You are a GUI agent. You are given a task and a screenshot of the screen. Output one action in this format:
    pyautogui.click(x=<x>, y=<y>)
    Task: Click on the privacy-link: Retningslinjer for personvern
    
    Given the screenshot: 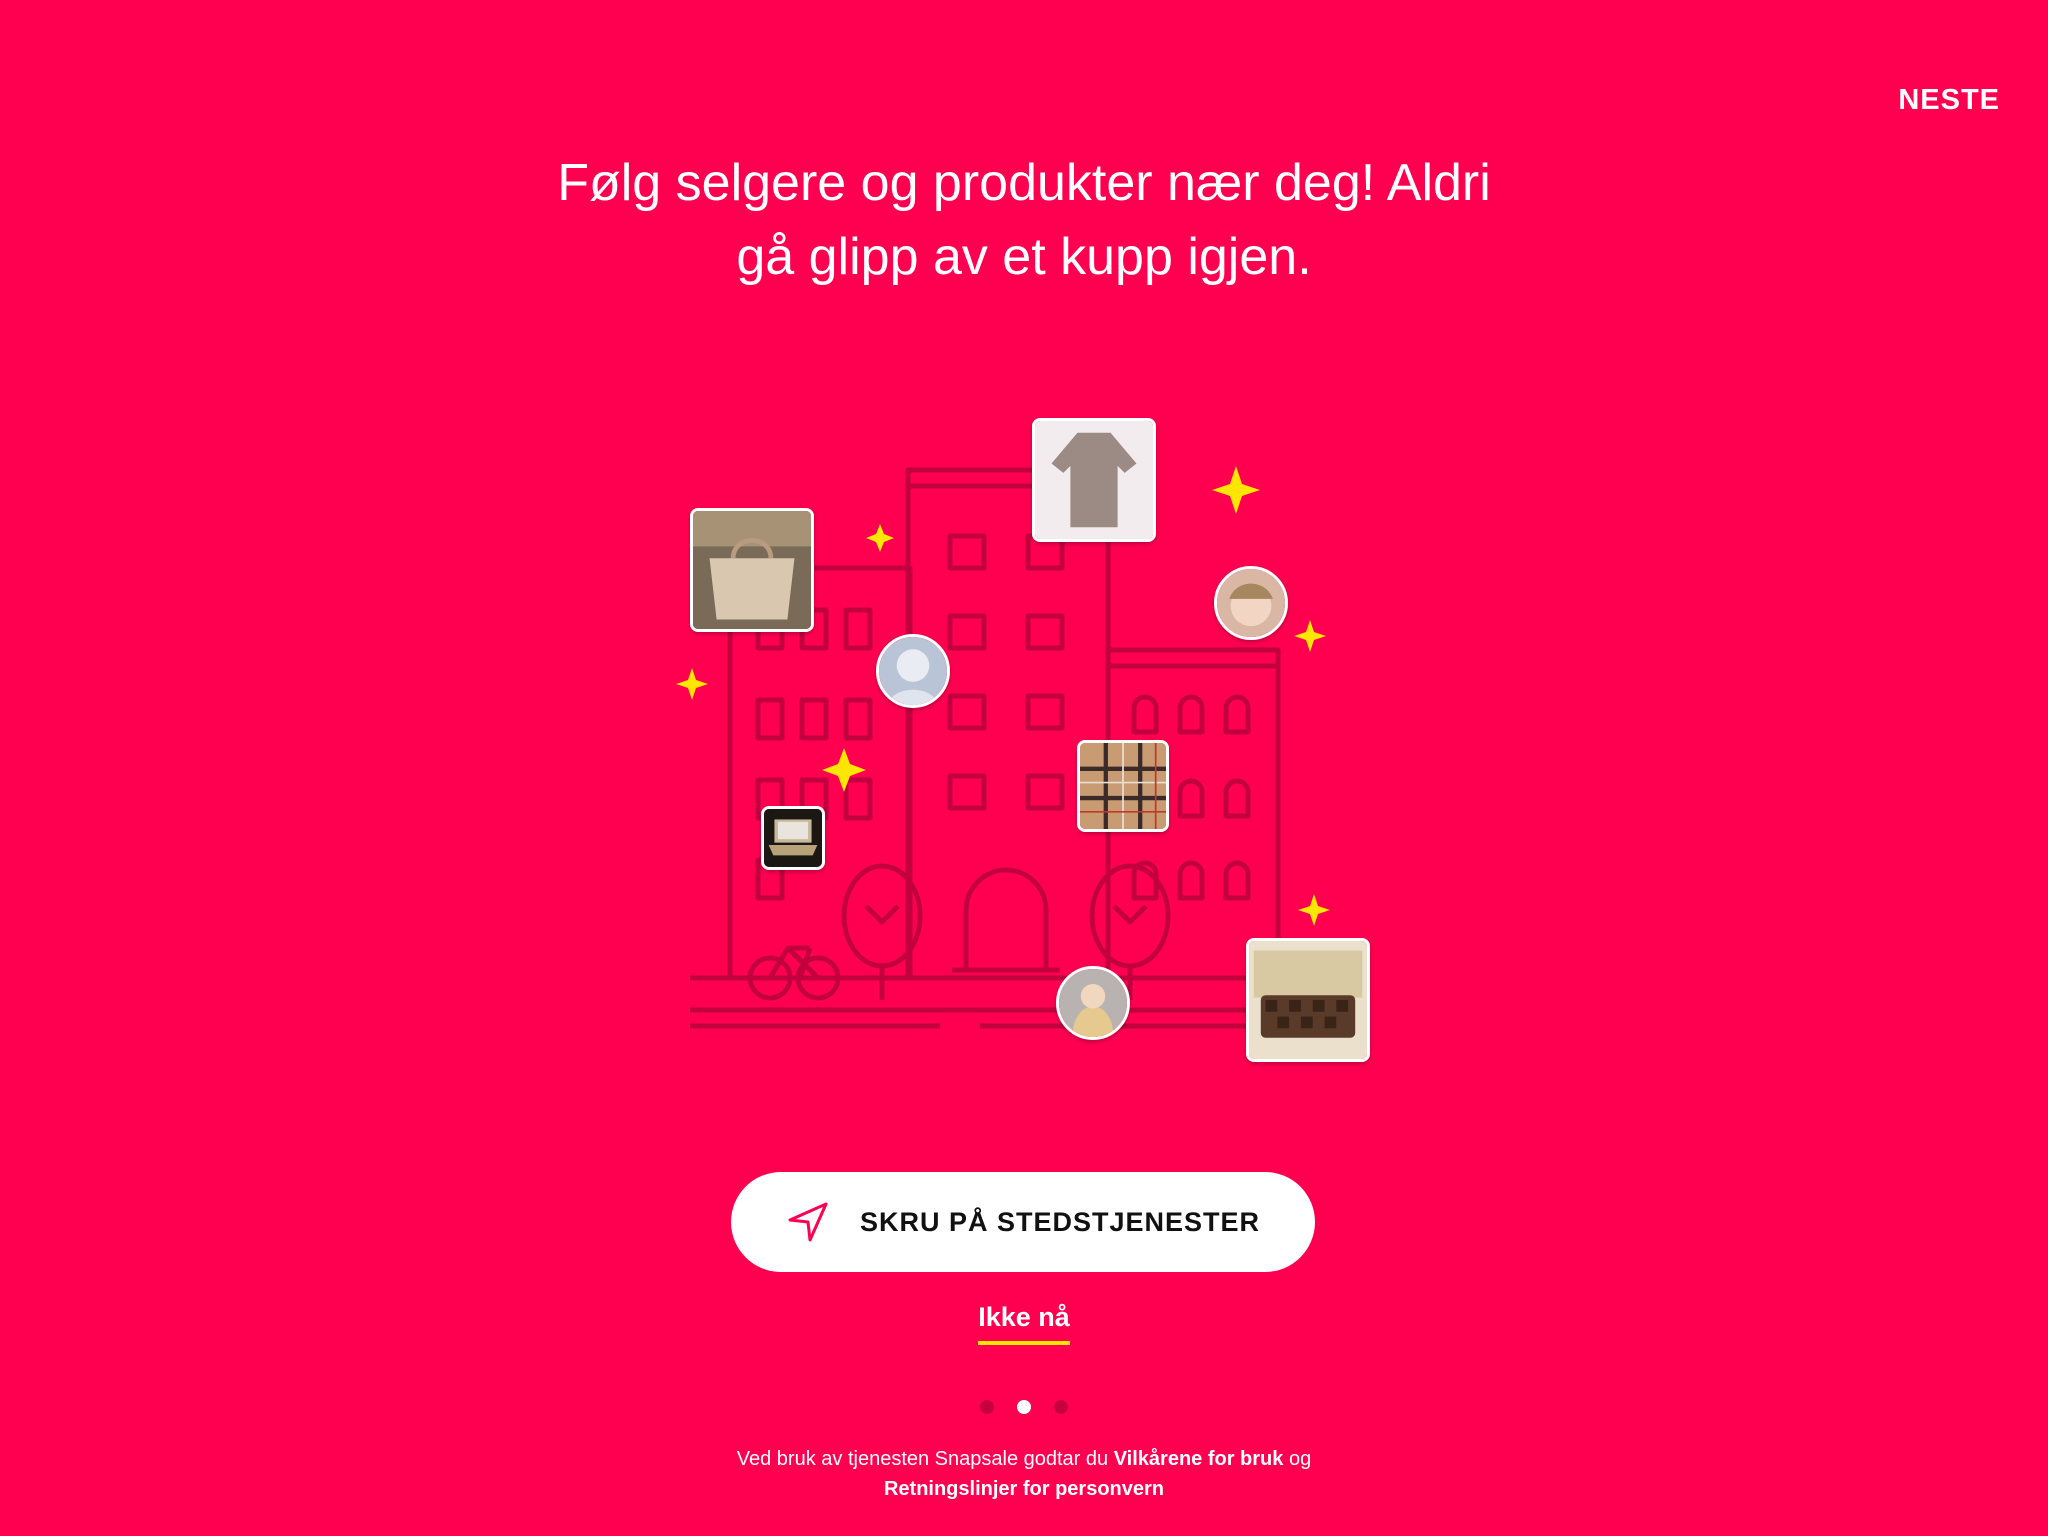 What is the action you would take?
    pyautogui.click(x=1024, y=1489)
    